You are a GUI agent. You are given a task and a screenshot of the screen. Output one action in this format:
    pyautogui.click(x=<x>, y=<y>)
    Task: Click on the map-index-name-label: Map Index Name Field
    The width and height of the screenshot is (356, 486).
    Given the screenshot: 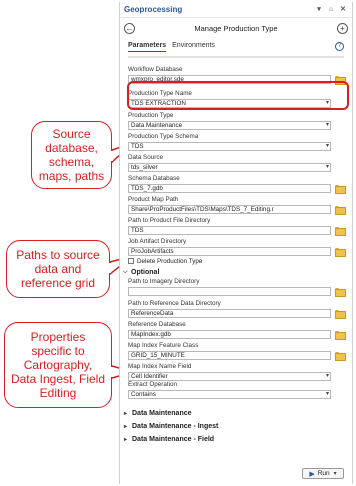 What is the action you would take?
    pyautogui.click(x=160, y=366)
    